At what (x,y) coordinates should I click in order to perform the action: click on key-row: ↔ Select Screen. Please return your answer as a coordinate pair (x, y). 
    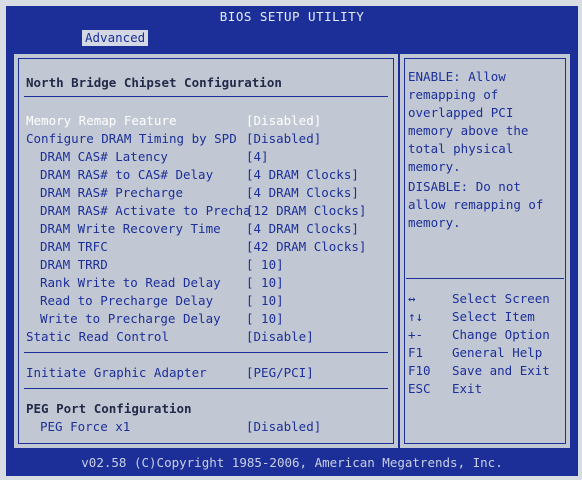
    Looking at the image, I should click on (485, 299).